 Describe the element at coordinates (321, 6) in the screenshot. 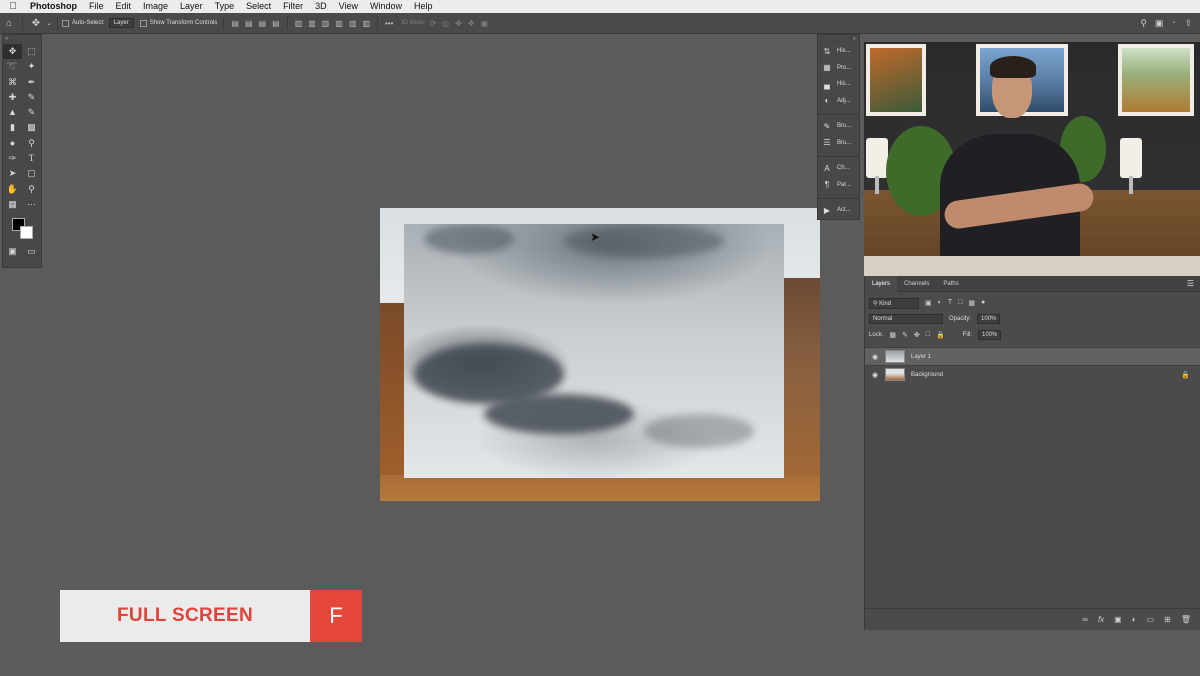

I see `menu-3d: 3D` at that location.